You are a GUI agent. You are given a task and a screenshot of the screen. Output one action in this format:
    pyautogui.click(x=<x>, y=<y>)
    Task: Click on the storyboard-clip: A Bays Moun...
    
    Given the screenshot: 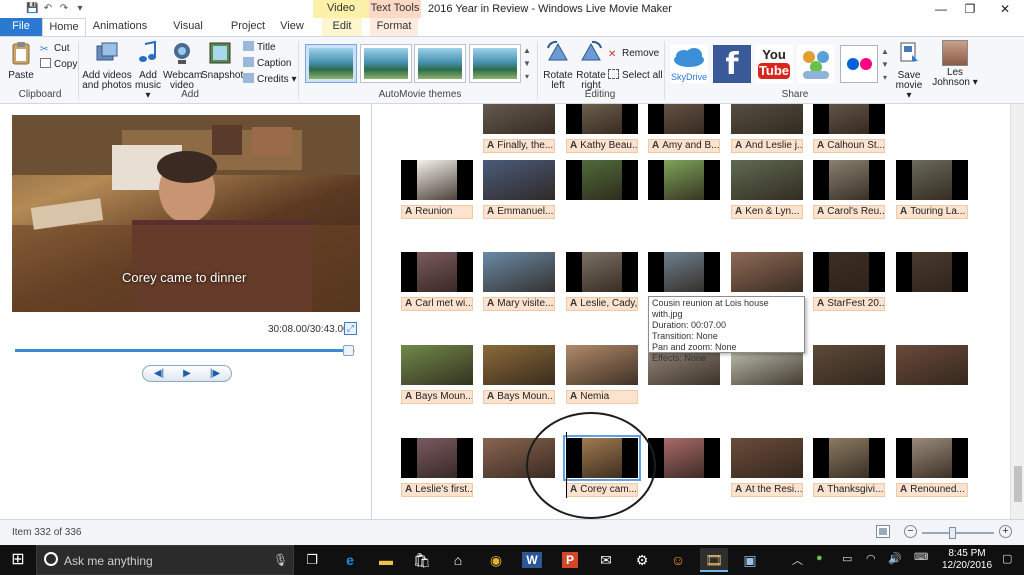 What is the action you would take?
    pyautogui.click(x=519, y=374)
    